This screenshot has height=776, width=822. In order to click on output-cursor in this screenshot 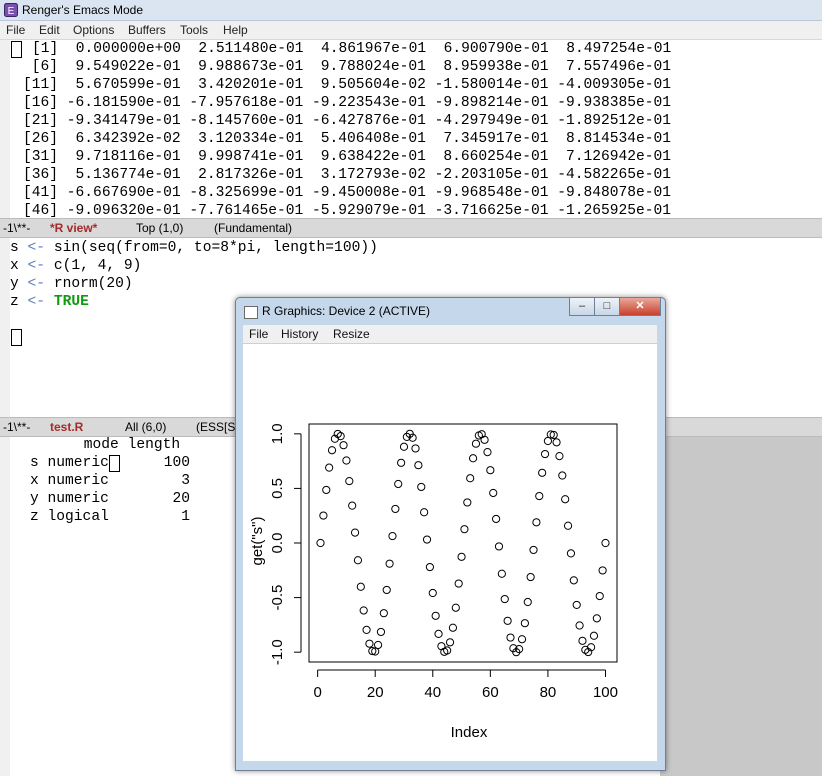, I will do `click(16, 49)`.